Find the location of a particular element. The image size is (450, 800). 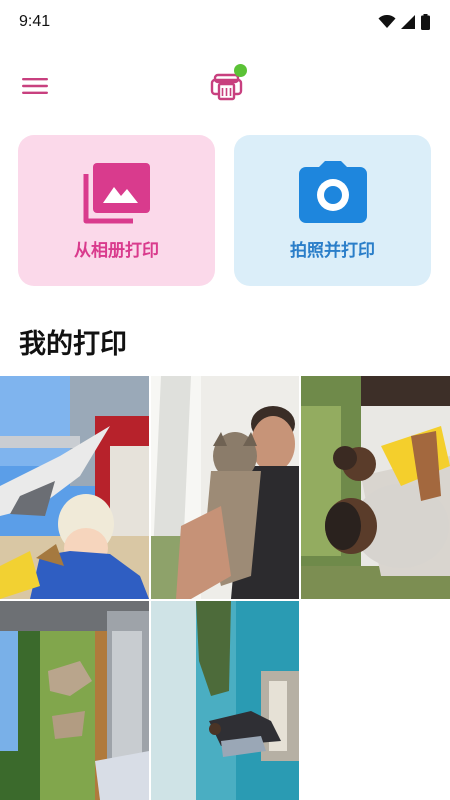

hamburger-menu-icon is located at coordinates (35, 86).